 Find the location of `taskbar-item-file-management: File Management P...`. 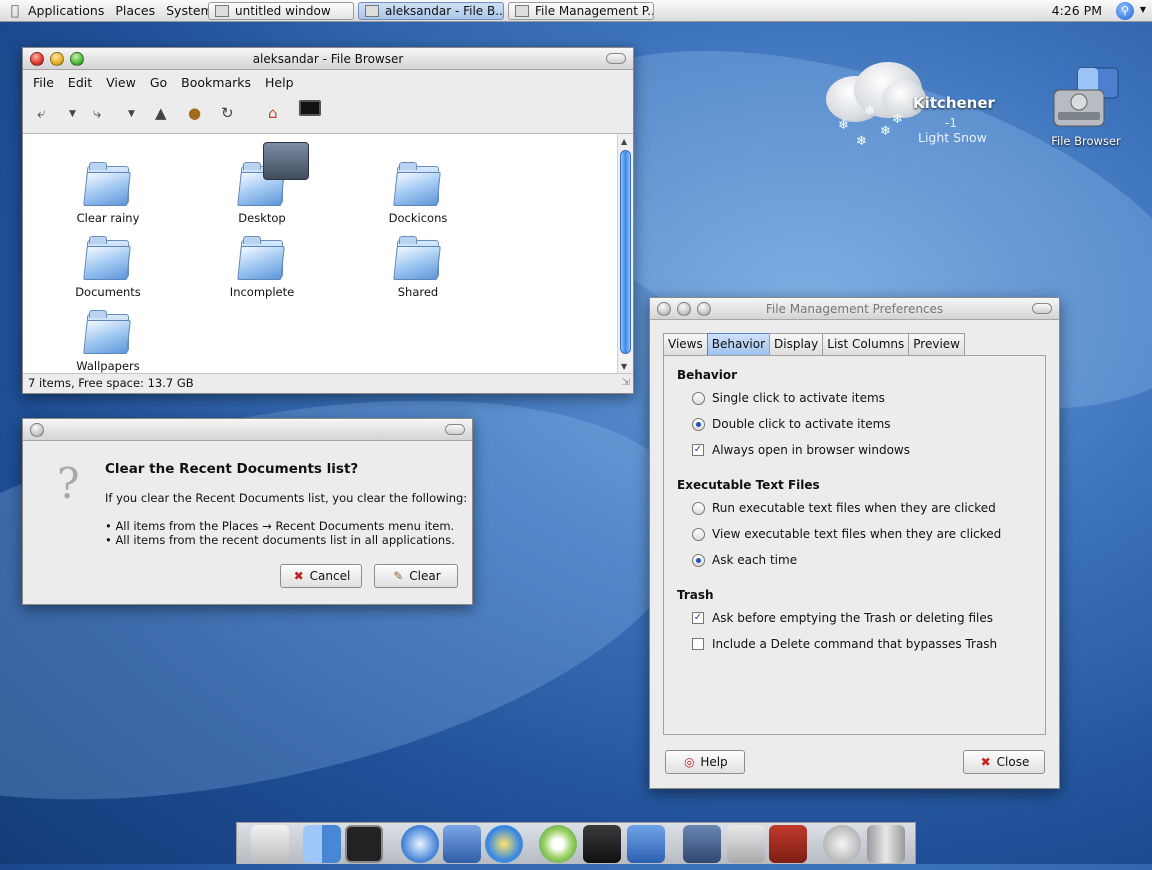

taskbar-item-file-management: File Management P... is located at coordinates (581, 11).